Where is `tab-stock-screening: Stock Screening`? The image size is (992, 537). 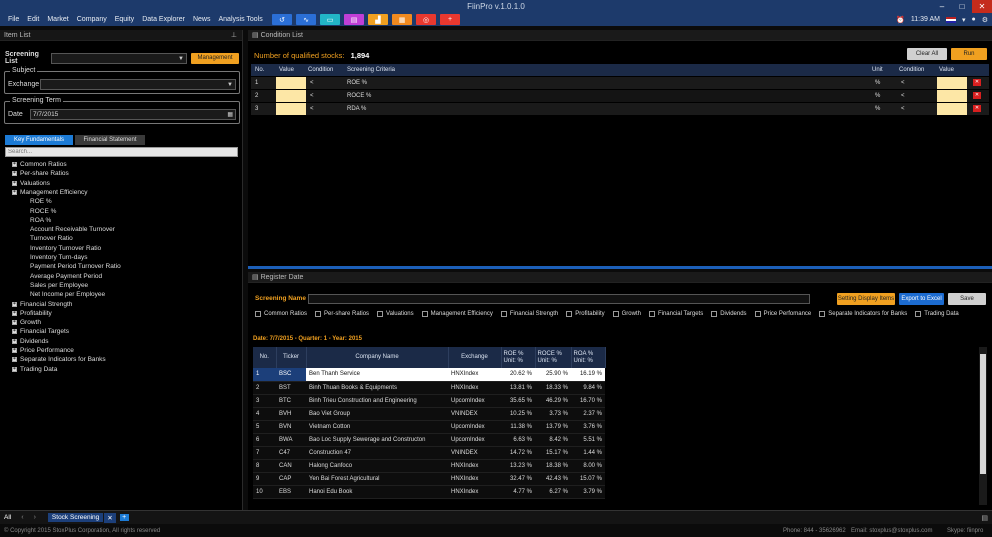
tab-stock-screening: Stock Screening is located at coordinates (75, 517).